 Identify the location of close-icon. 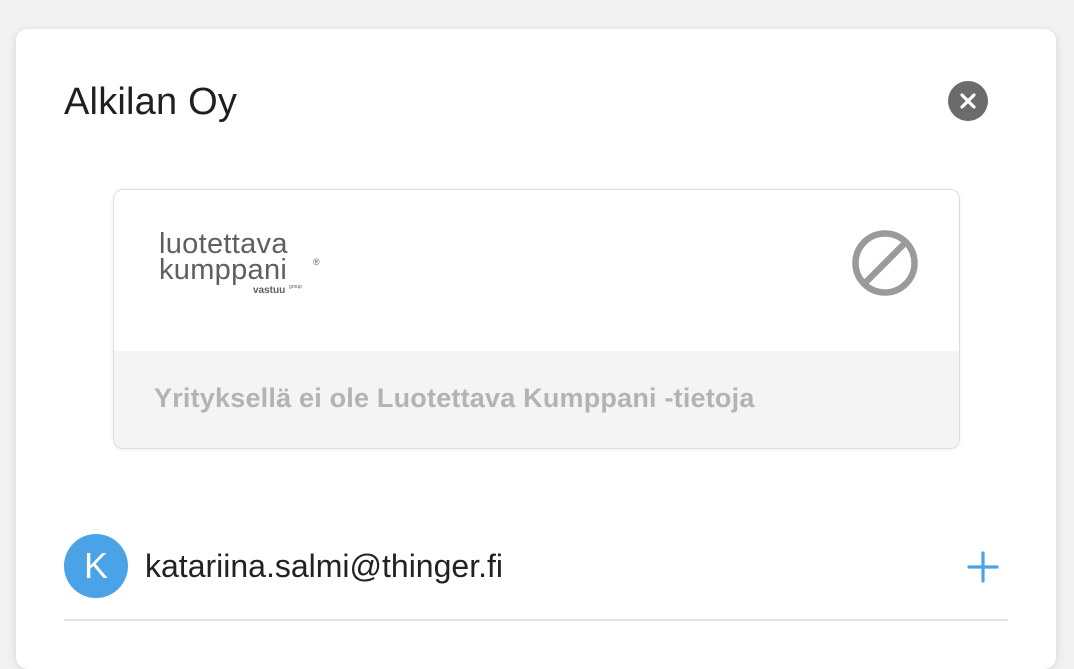
(968, 101).